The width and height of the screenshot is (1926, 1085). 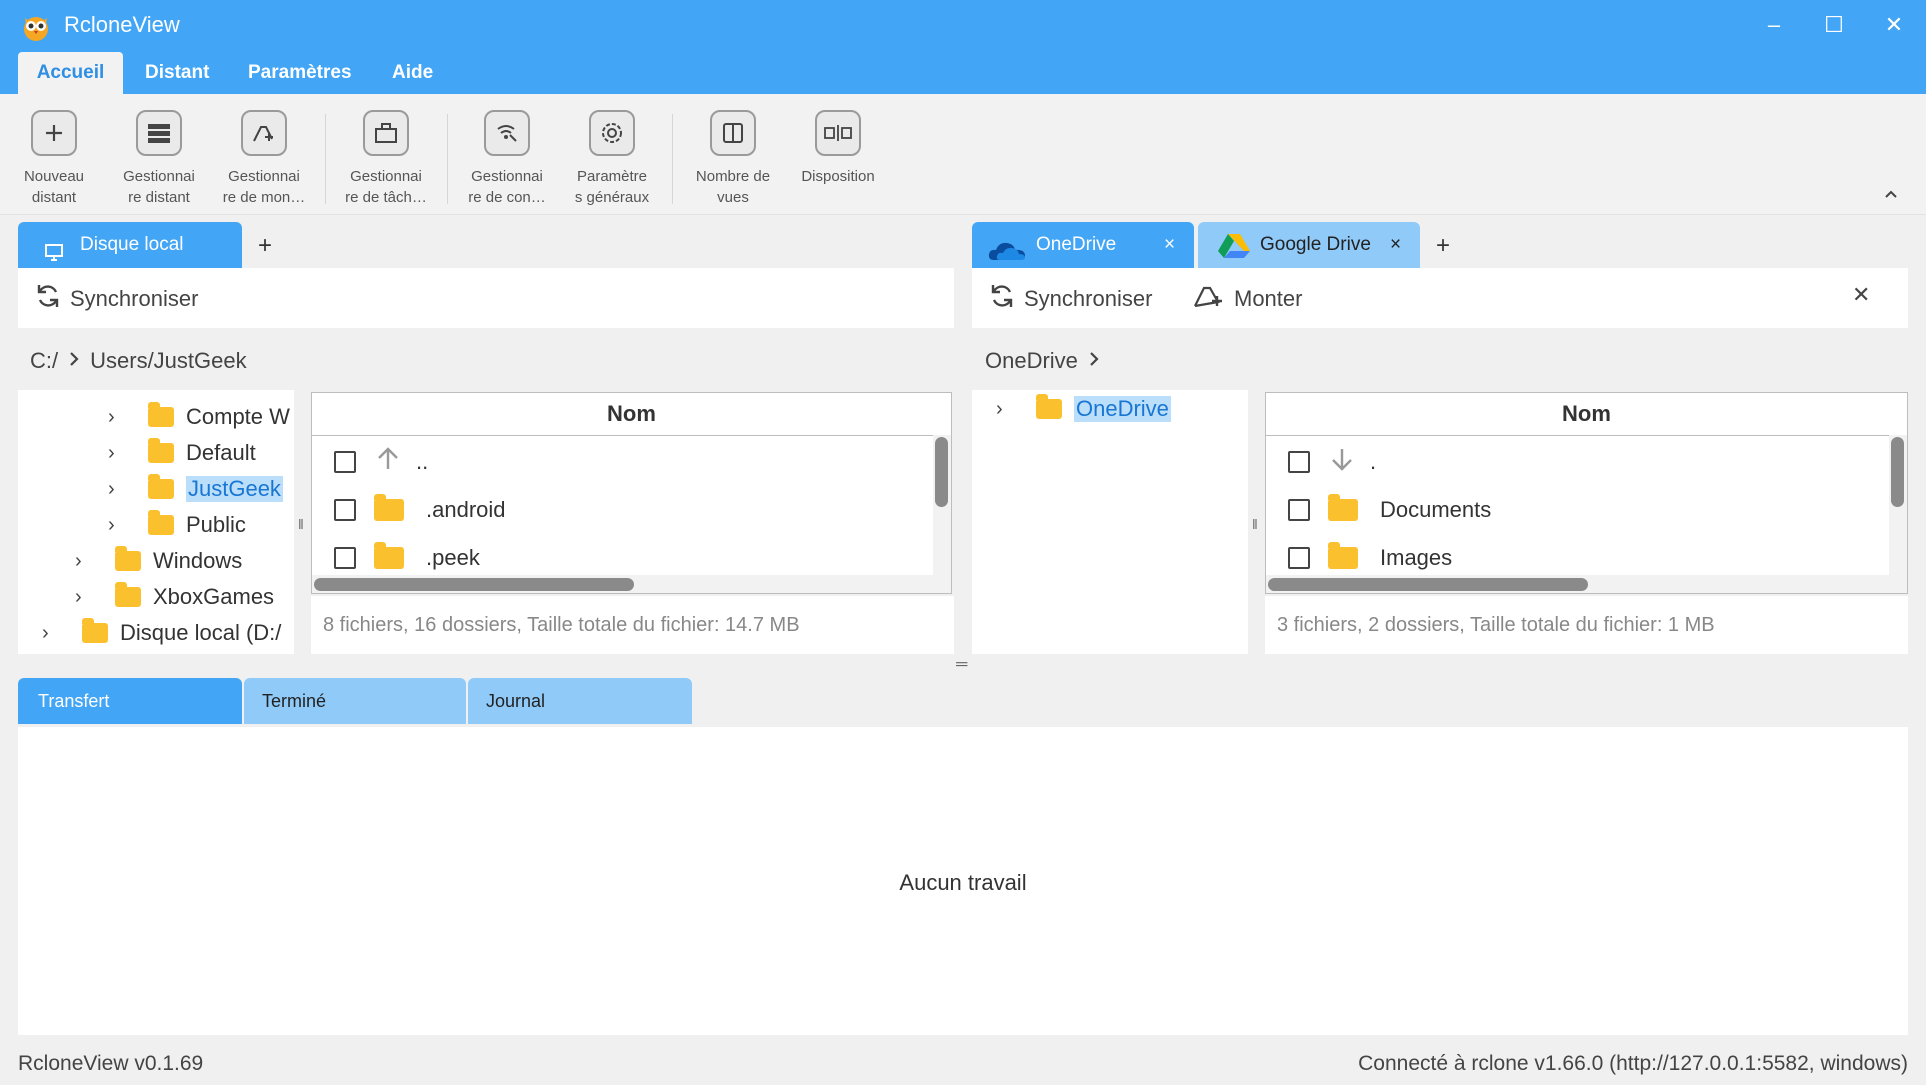 I want to click on menu-distant: Distant, so click(x=177, y=73).